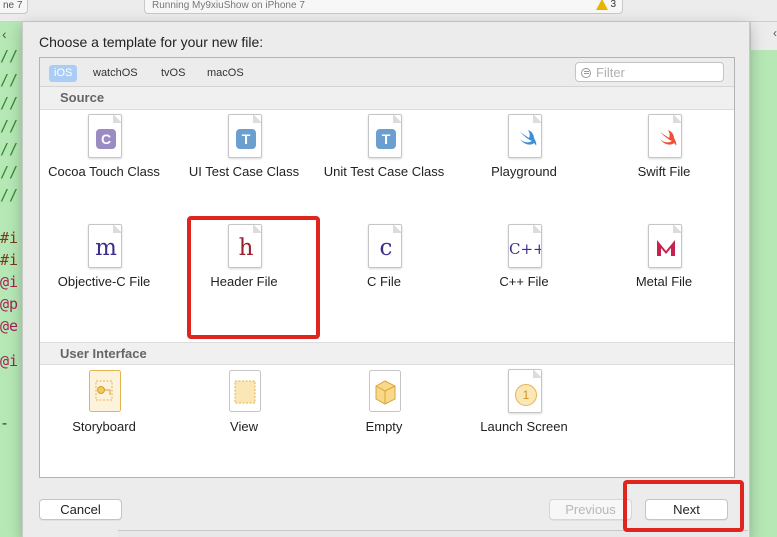  I want to click on filter-input, so click(656, 72).